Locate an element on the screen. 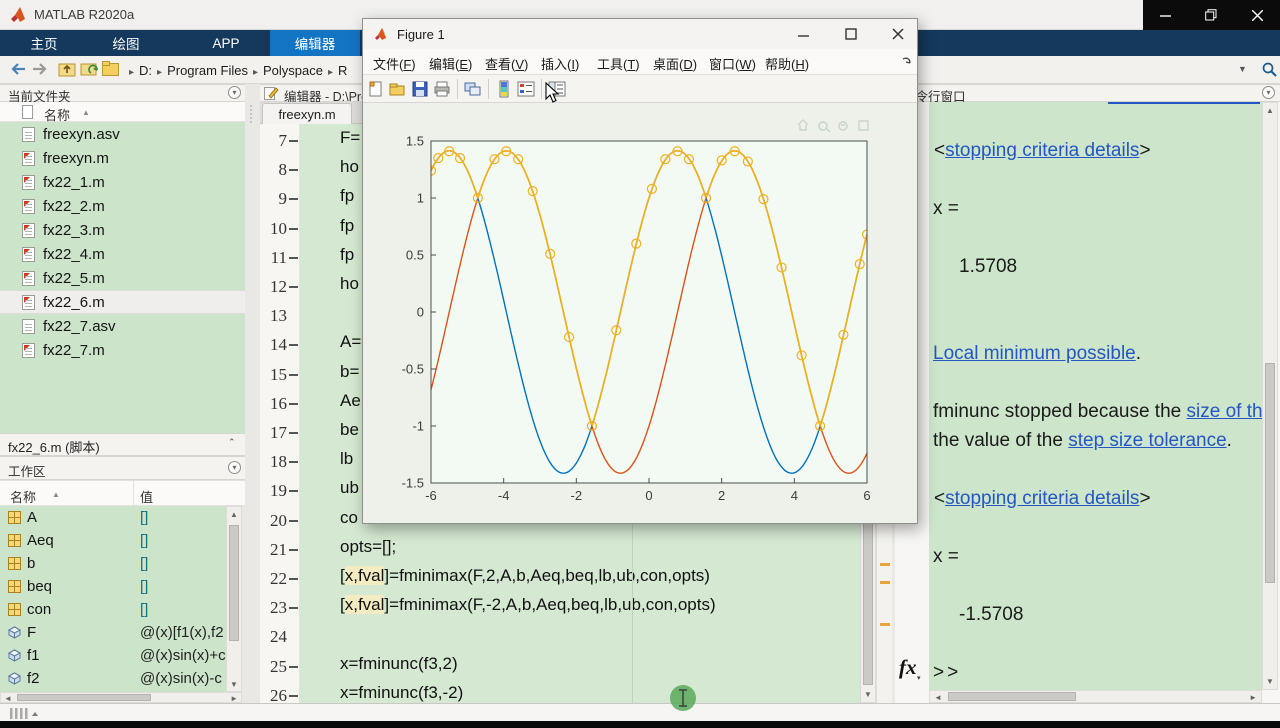  toolstrip-tab-APP: APP is located at coordinates (226, 43).